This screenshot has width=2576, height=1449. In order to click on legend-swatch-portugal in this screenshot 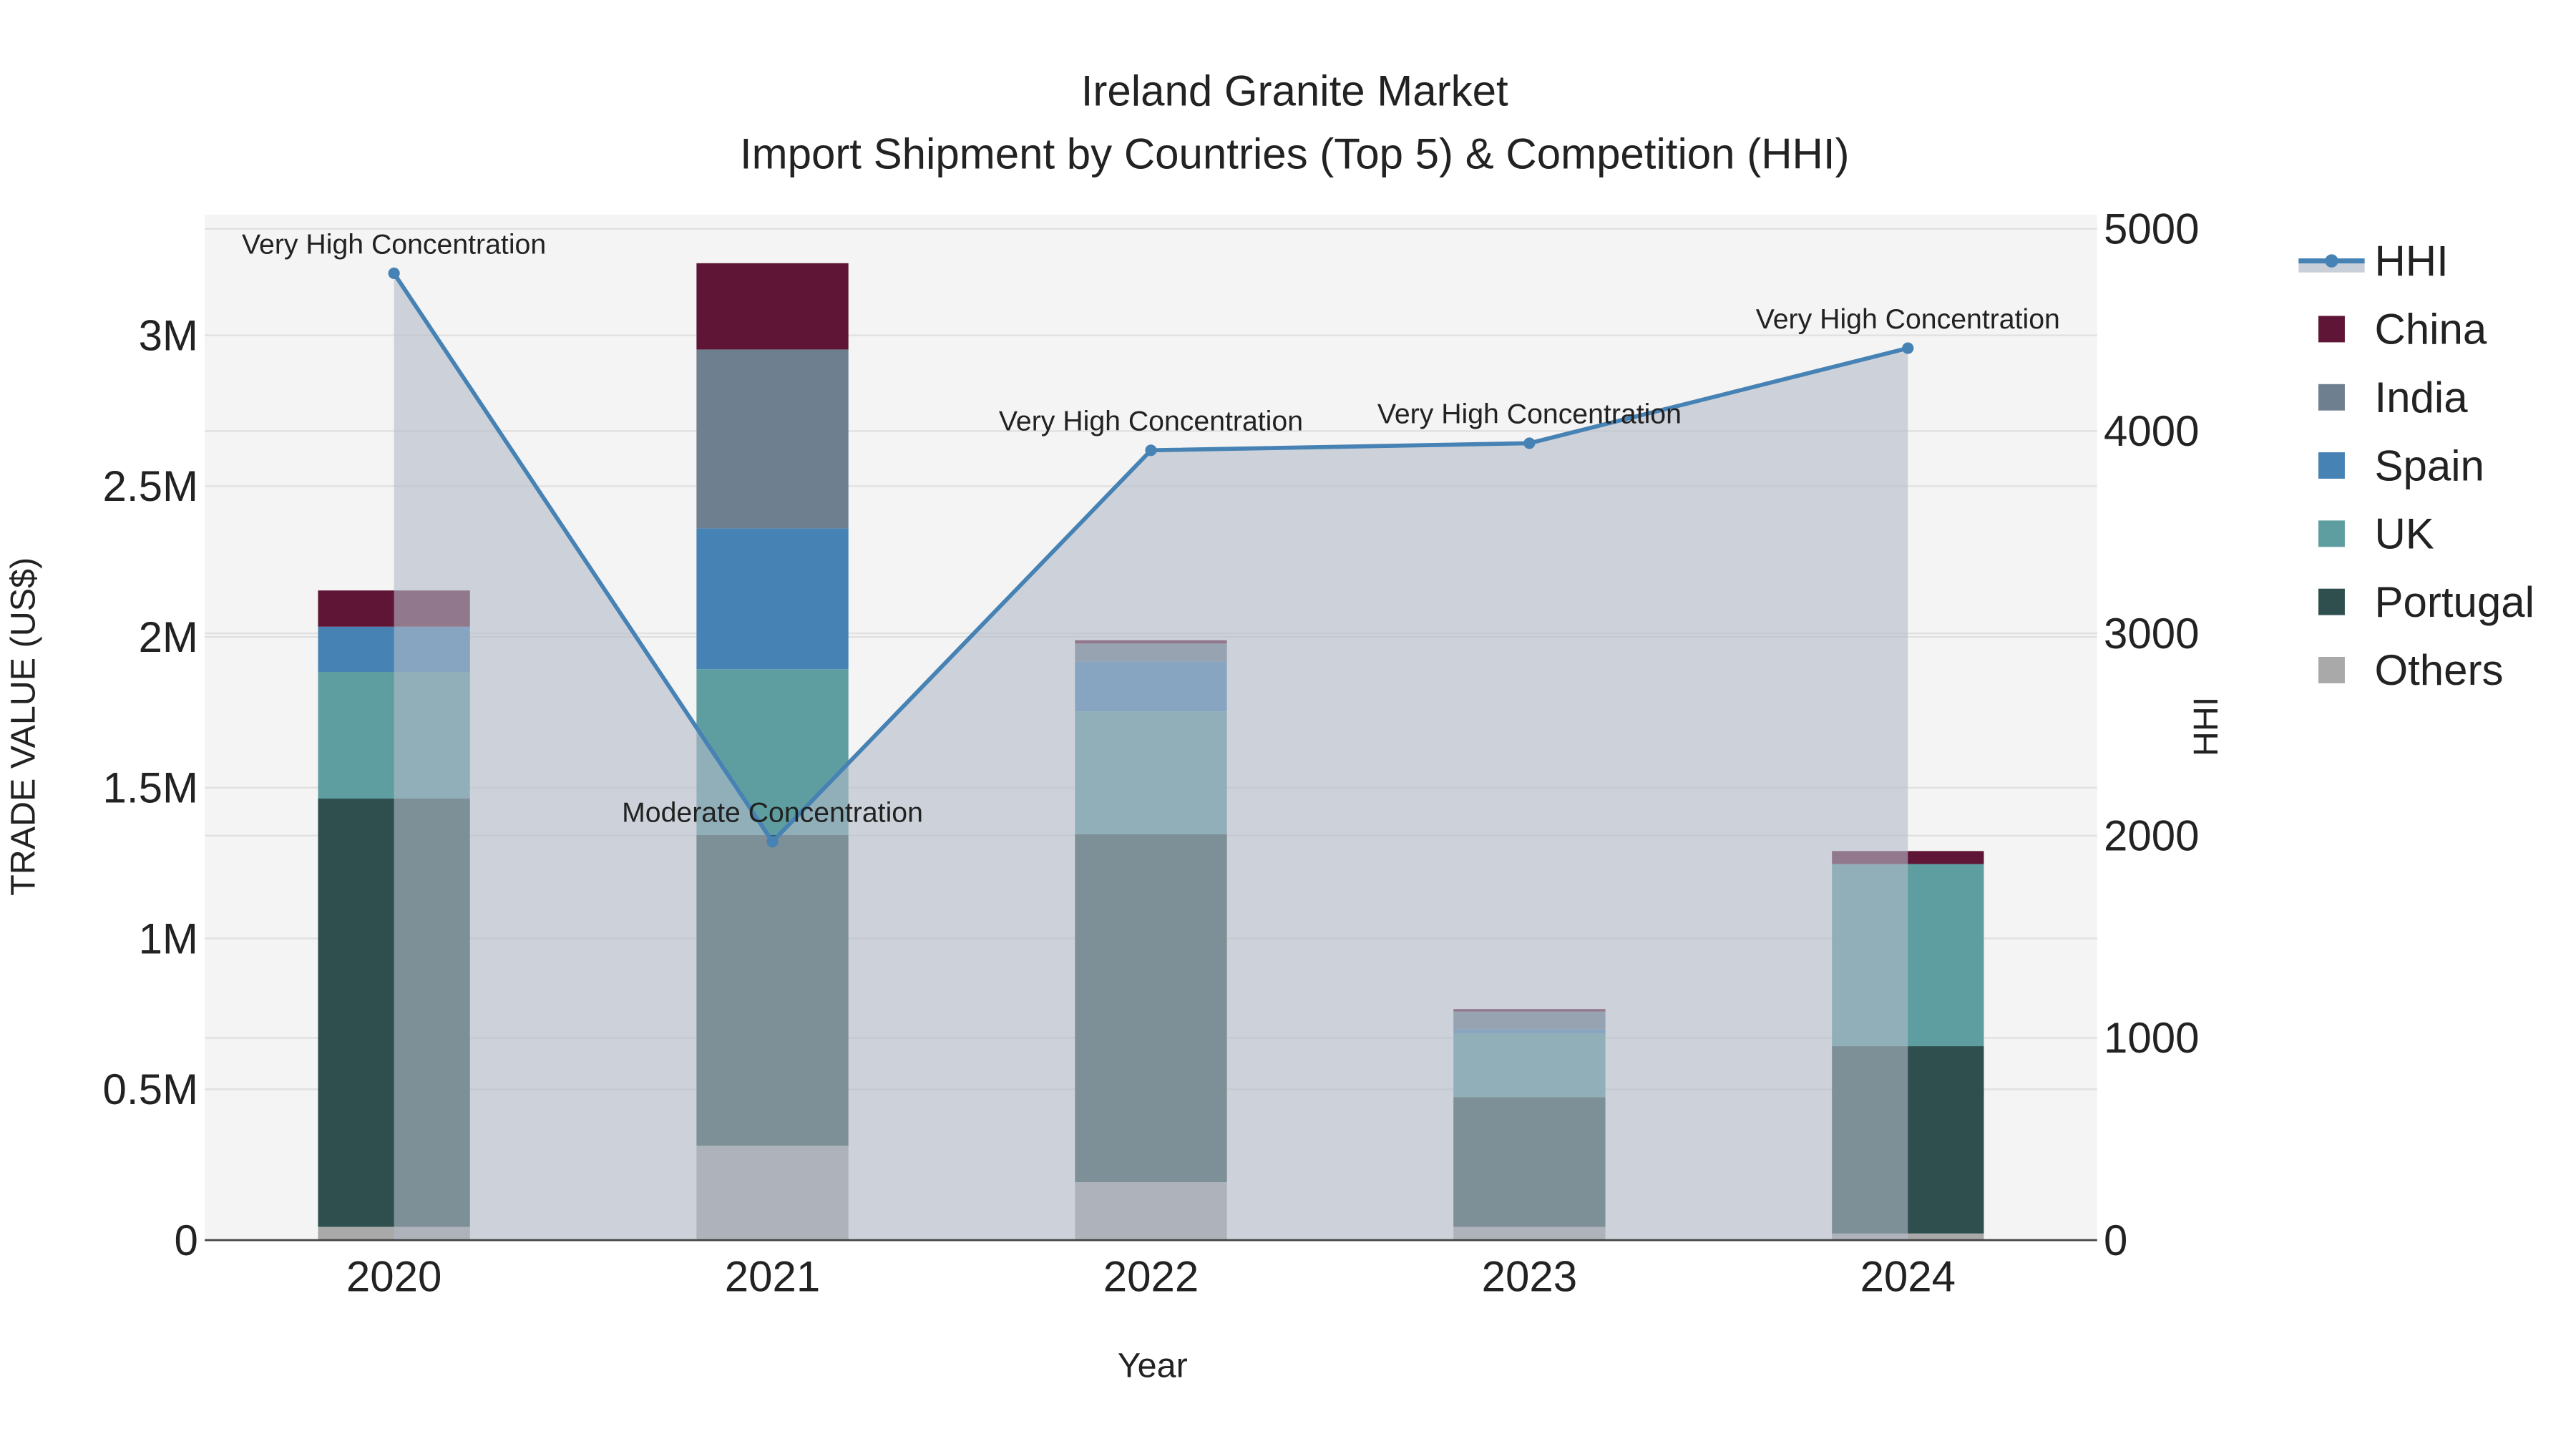, I will do `click(2331, 601)`.